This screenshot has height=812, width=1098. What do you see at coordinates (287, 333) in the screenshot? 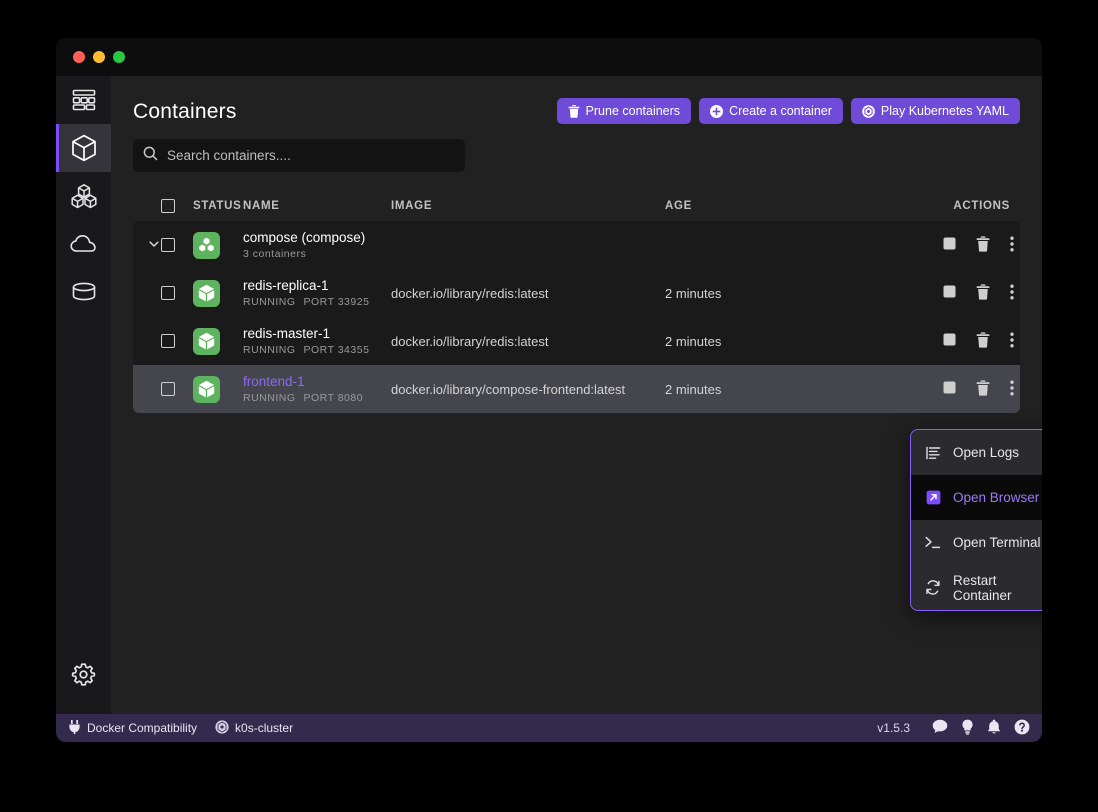
I see `row-name: redis-master-1` at bounding box center [287, 333].